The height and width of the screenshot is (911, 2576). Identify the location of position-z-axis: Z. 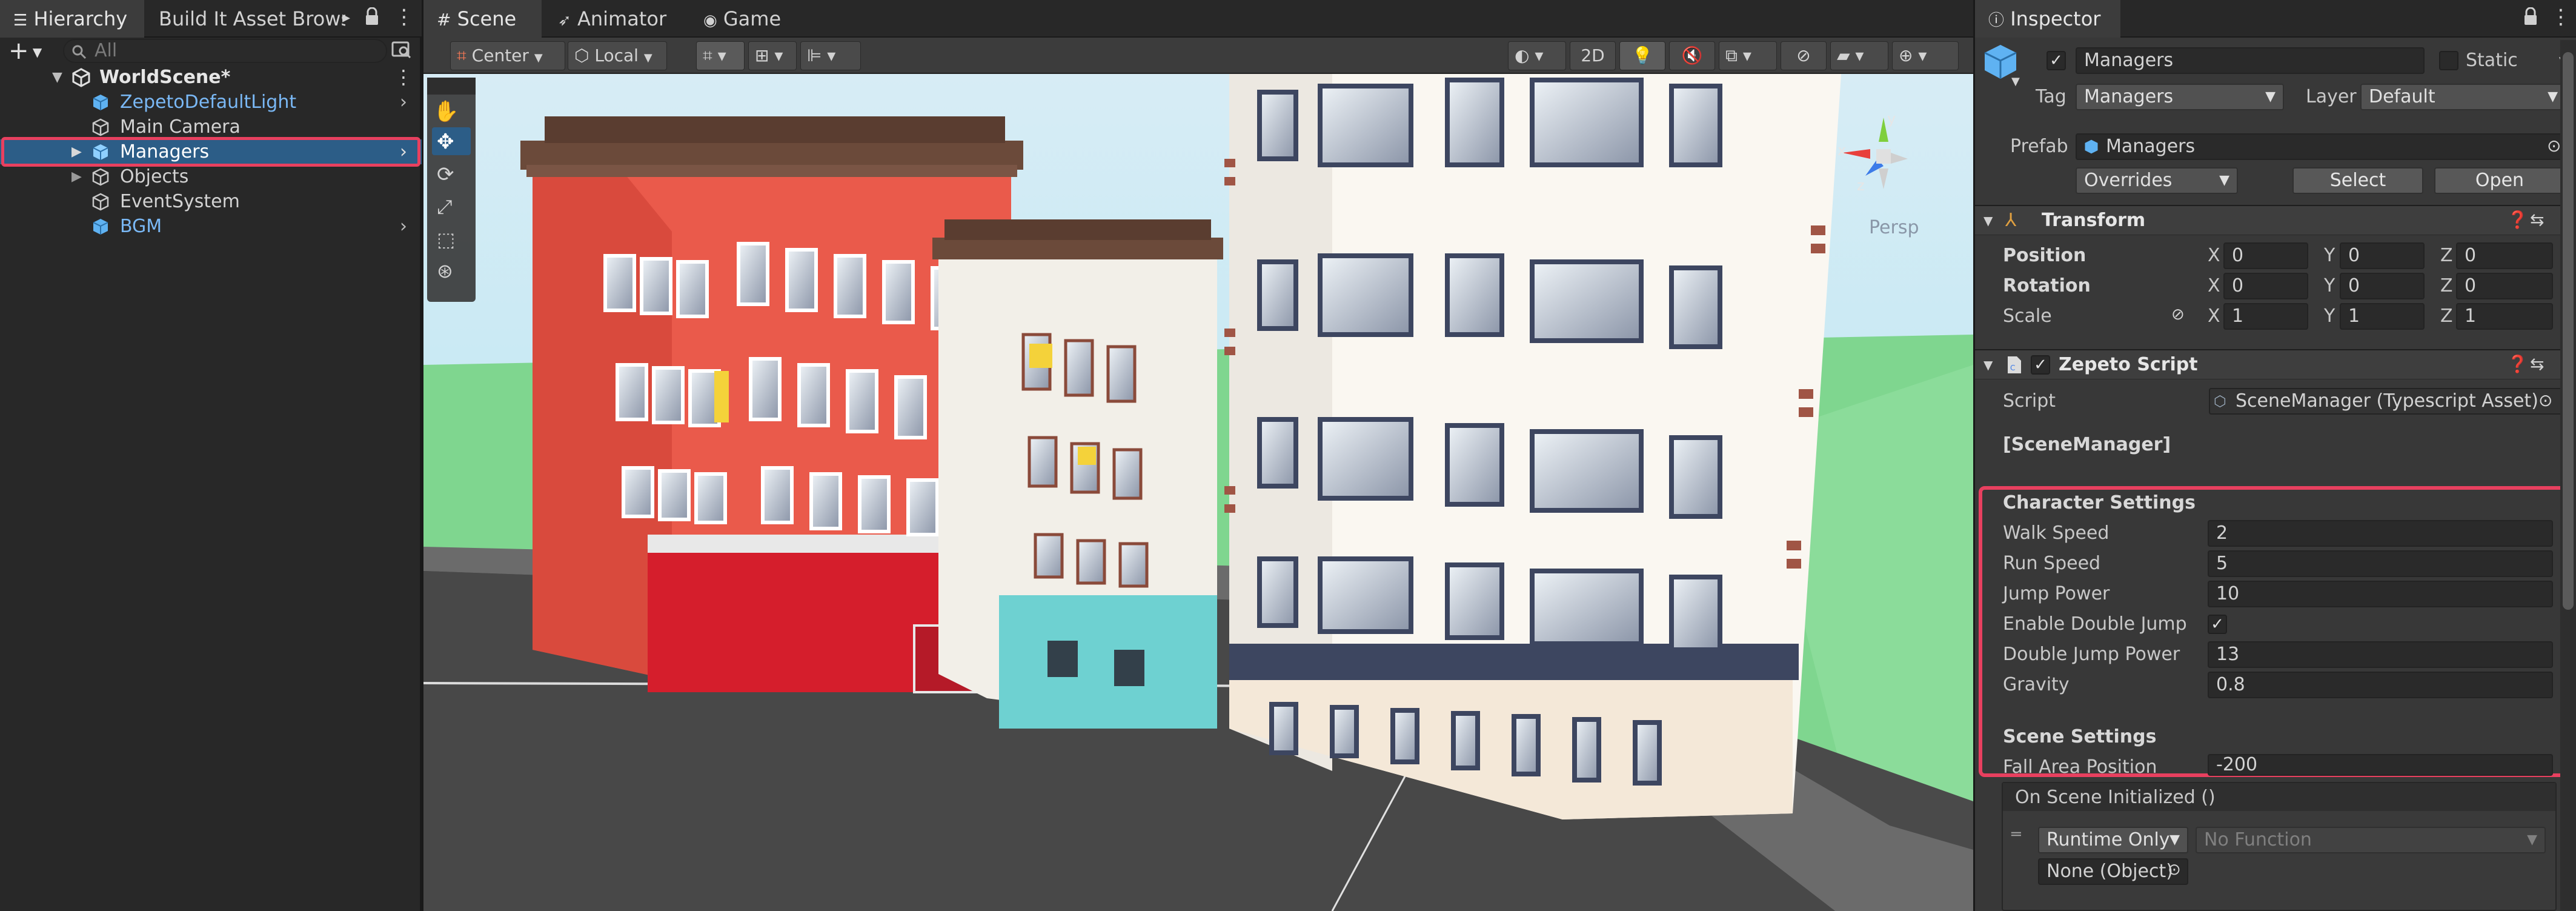
(2446, 255).